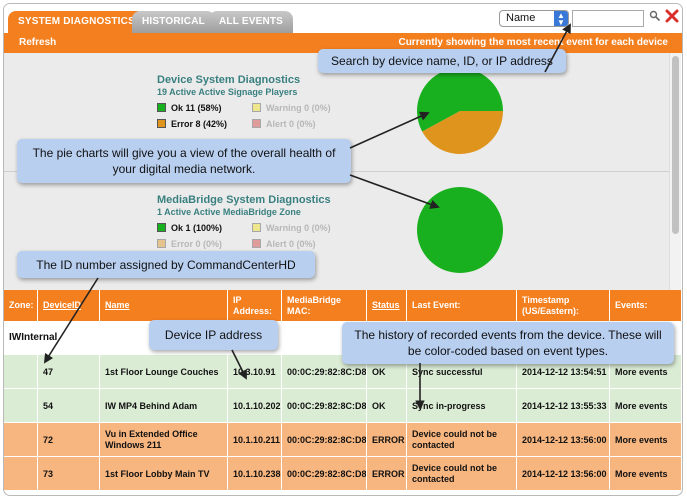 The image size is (687, 500). What do you see at coordinates (21, 305) in the screenshot?
I see `col-zone: Zone:` at bounding box center [21, 305].